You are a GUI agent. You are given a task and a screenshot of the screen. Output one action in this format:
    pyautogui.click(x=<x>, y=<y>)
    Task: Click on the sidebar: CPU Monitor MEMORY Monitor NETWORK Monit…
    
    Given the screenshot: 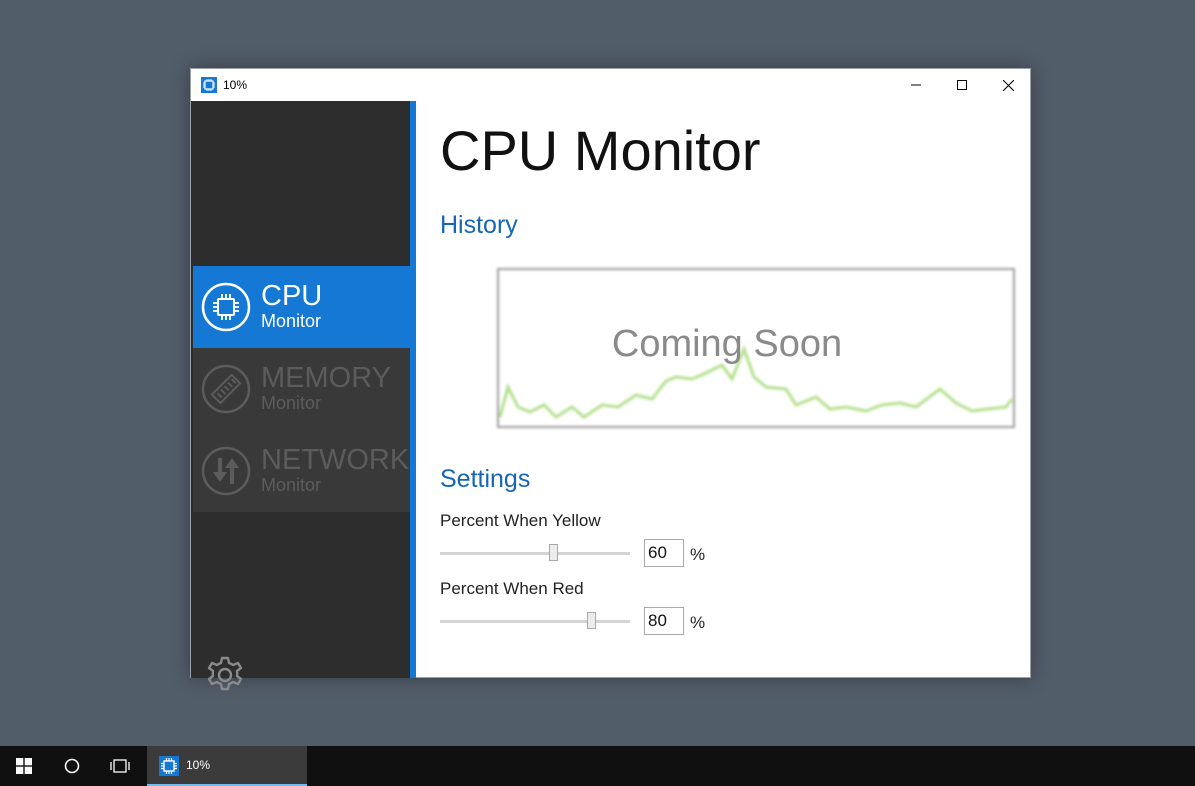 What is the action you would take?
    pyautogui.click(x=300, y=396)
    